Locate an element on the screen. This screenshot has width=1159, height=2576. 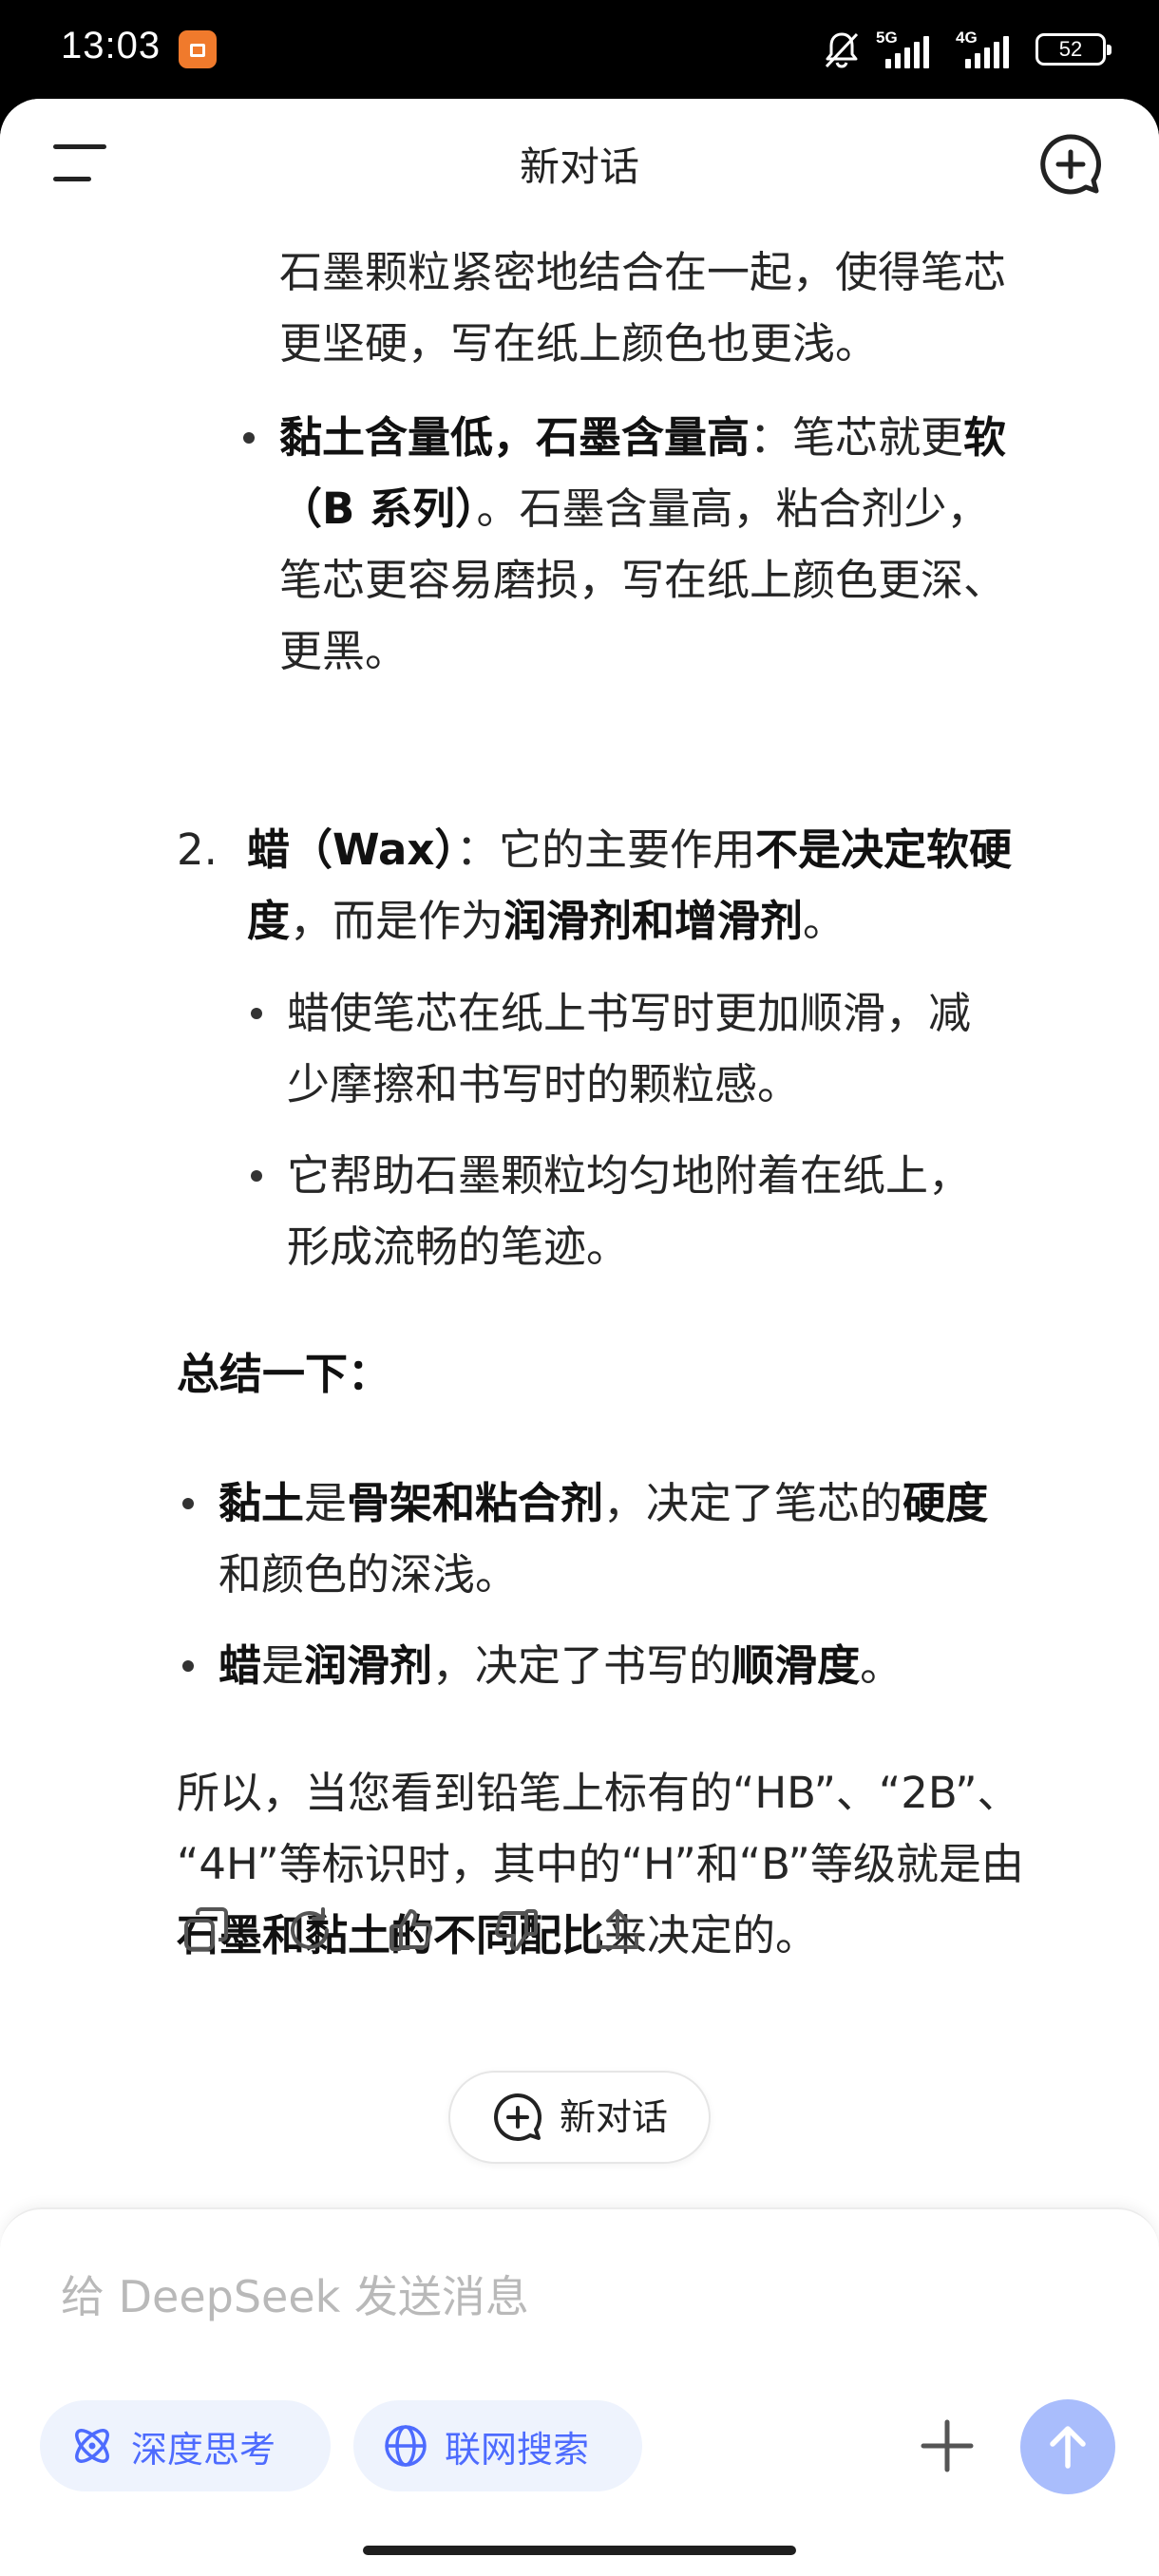
list-number: 2. is located at coordinates (197, 849).